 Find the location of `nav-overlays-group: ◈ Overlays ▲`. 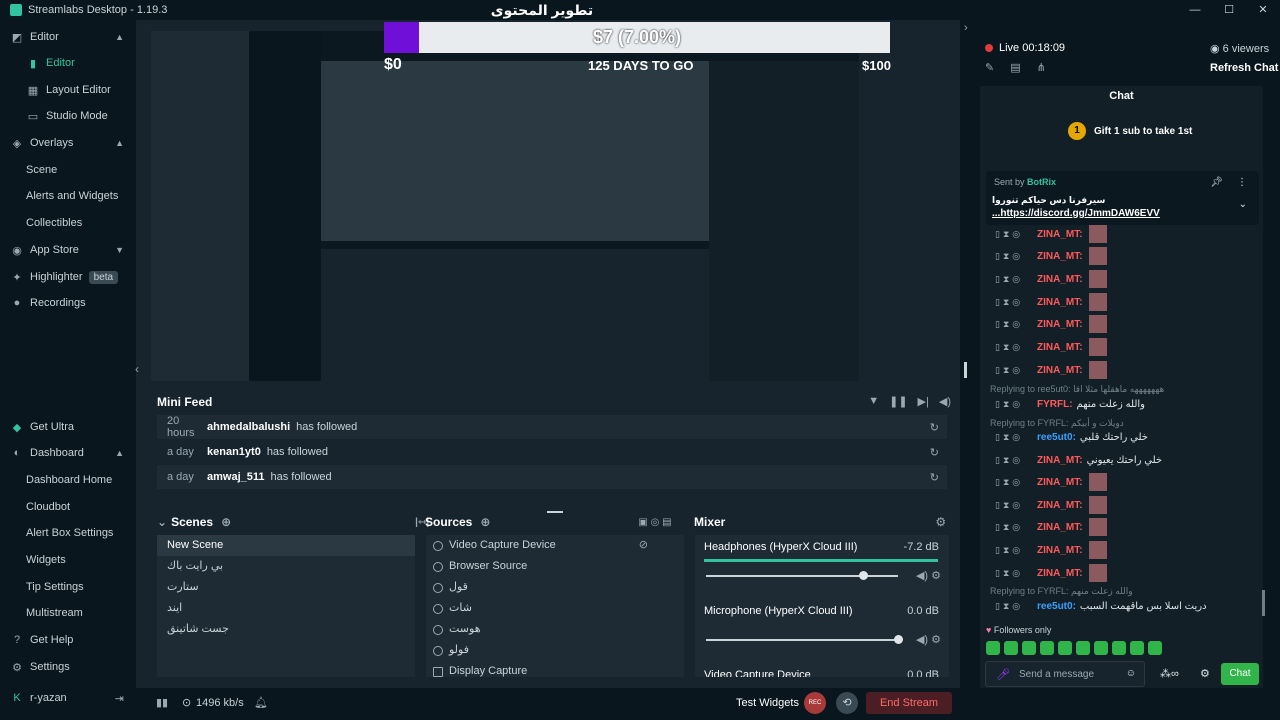

nav-overlays-group: ◈ Overlays ▲ is located at coordinates (68, 143).